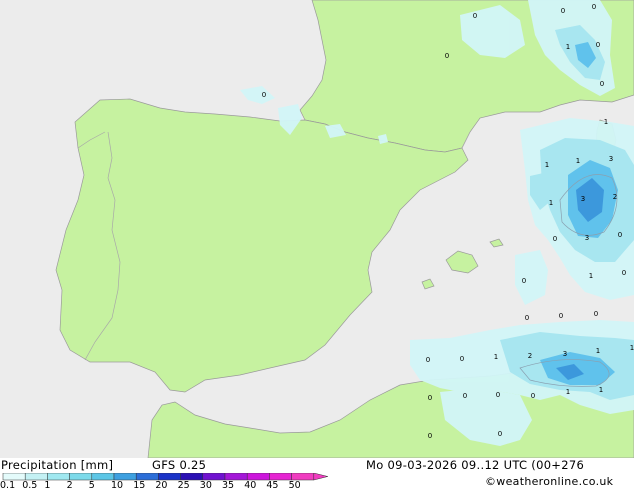 This screenshot has width=634, height=491. I want to click on legend-tick-label: 5, so click(91, 485).